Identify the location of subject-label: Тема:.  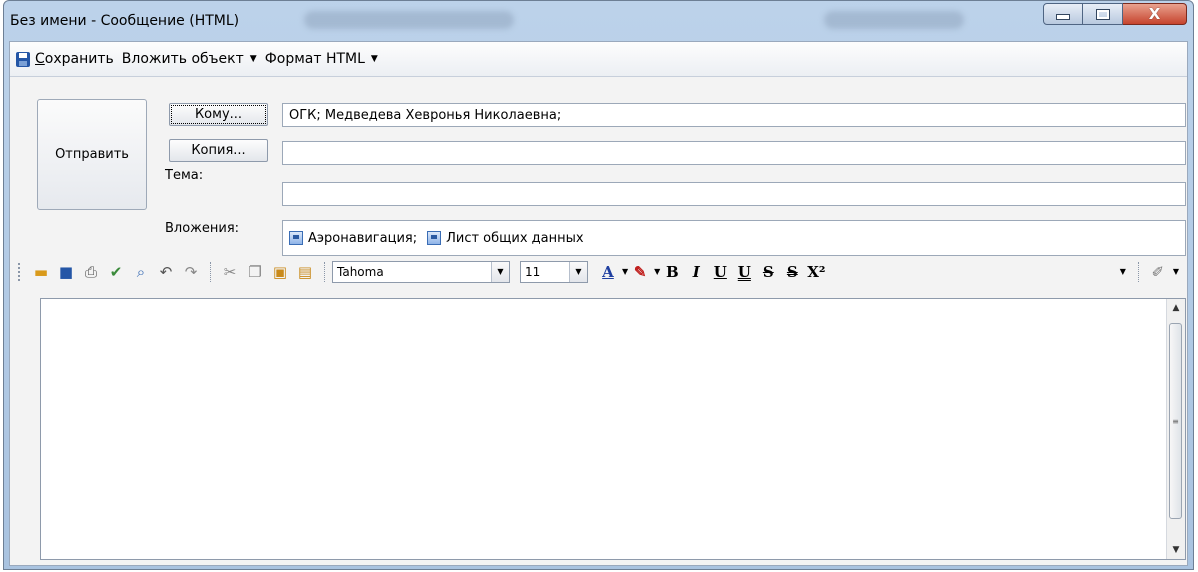
(184, 175).